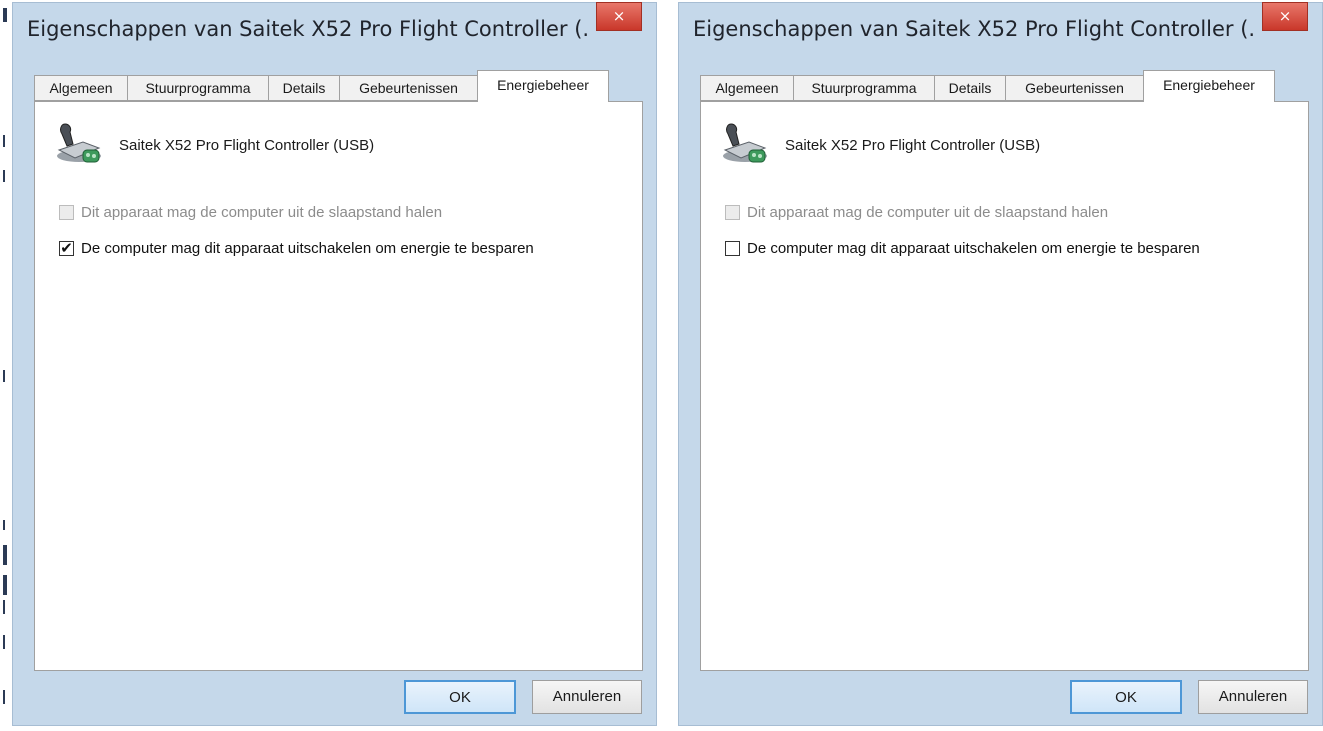  Describe the element at coordinates (66, 248) in the screenshot. I see `power-save-checkbox: ✔` at that location.